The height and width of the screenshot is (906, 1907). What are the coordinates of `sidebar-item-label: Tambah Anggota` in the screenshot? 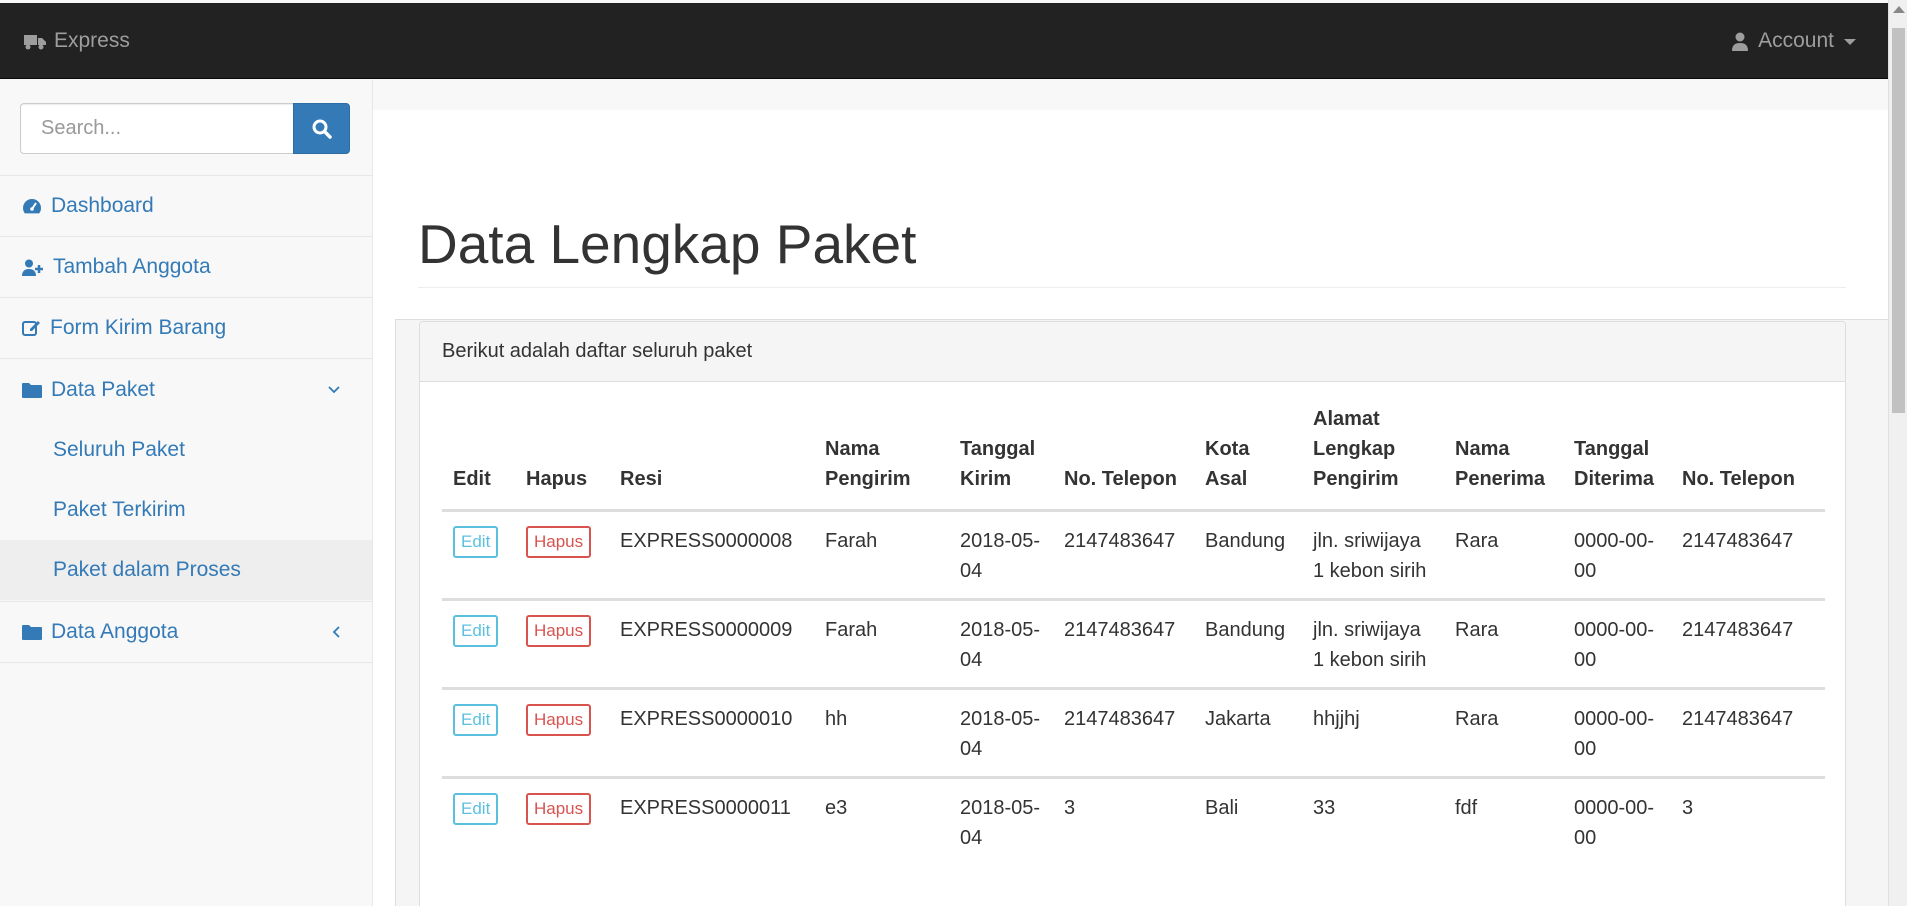 It's located at (132, 266).